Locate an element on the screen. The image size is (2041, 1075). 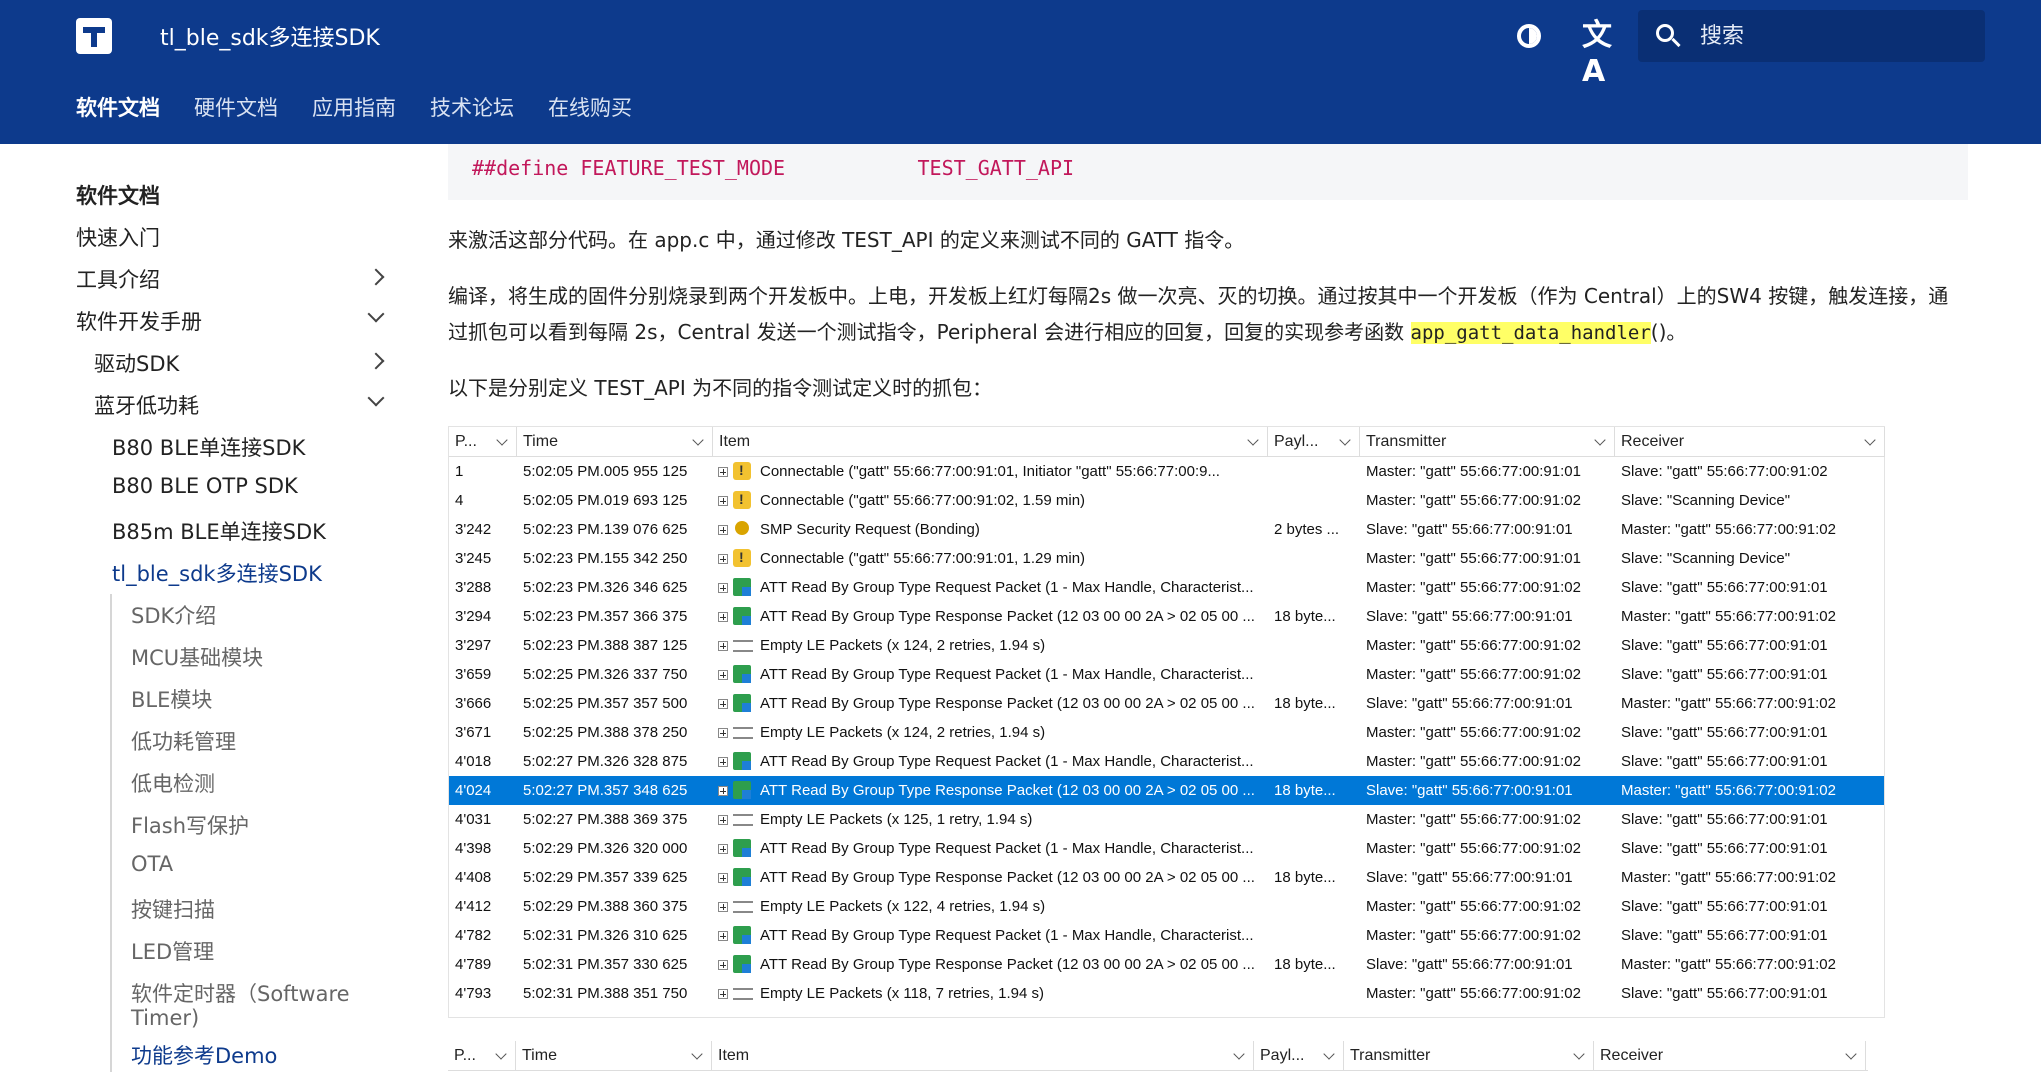
sidebar-item-led: LED管理 is located at coordinates (172, 951).